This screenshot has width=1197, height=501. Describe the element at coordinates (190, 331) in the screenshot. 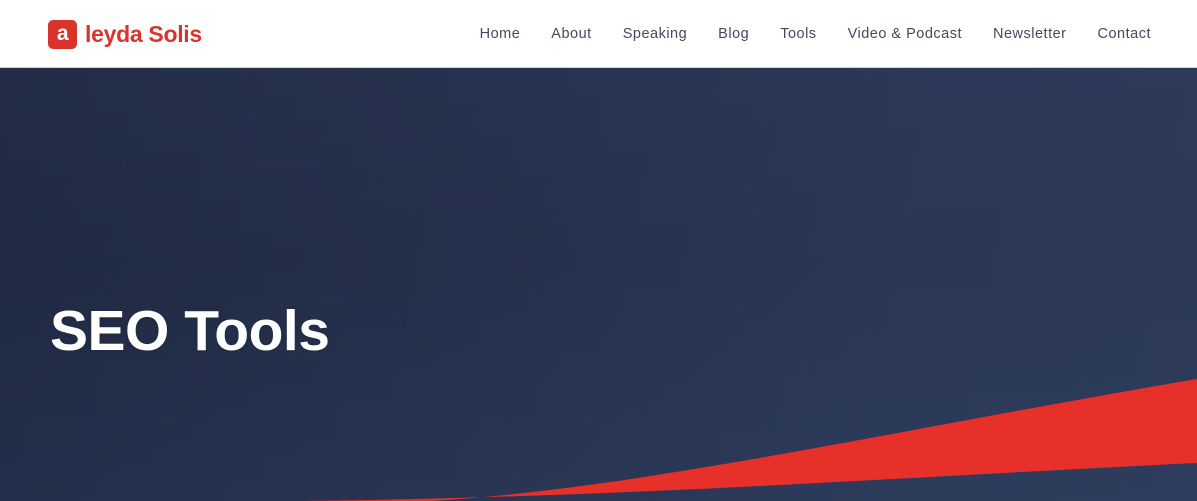

I see `page-title: SEO Tools` at that location.